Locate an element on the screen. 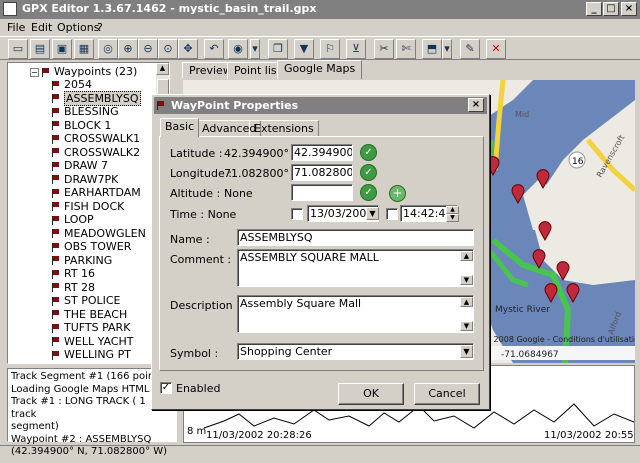  map-street-label: Mid is located at coordinates (522, 114).